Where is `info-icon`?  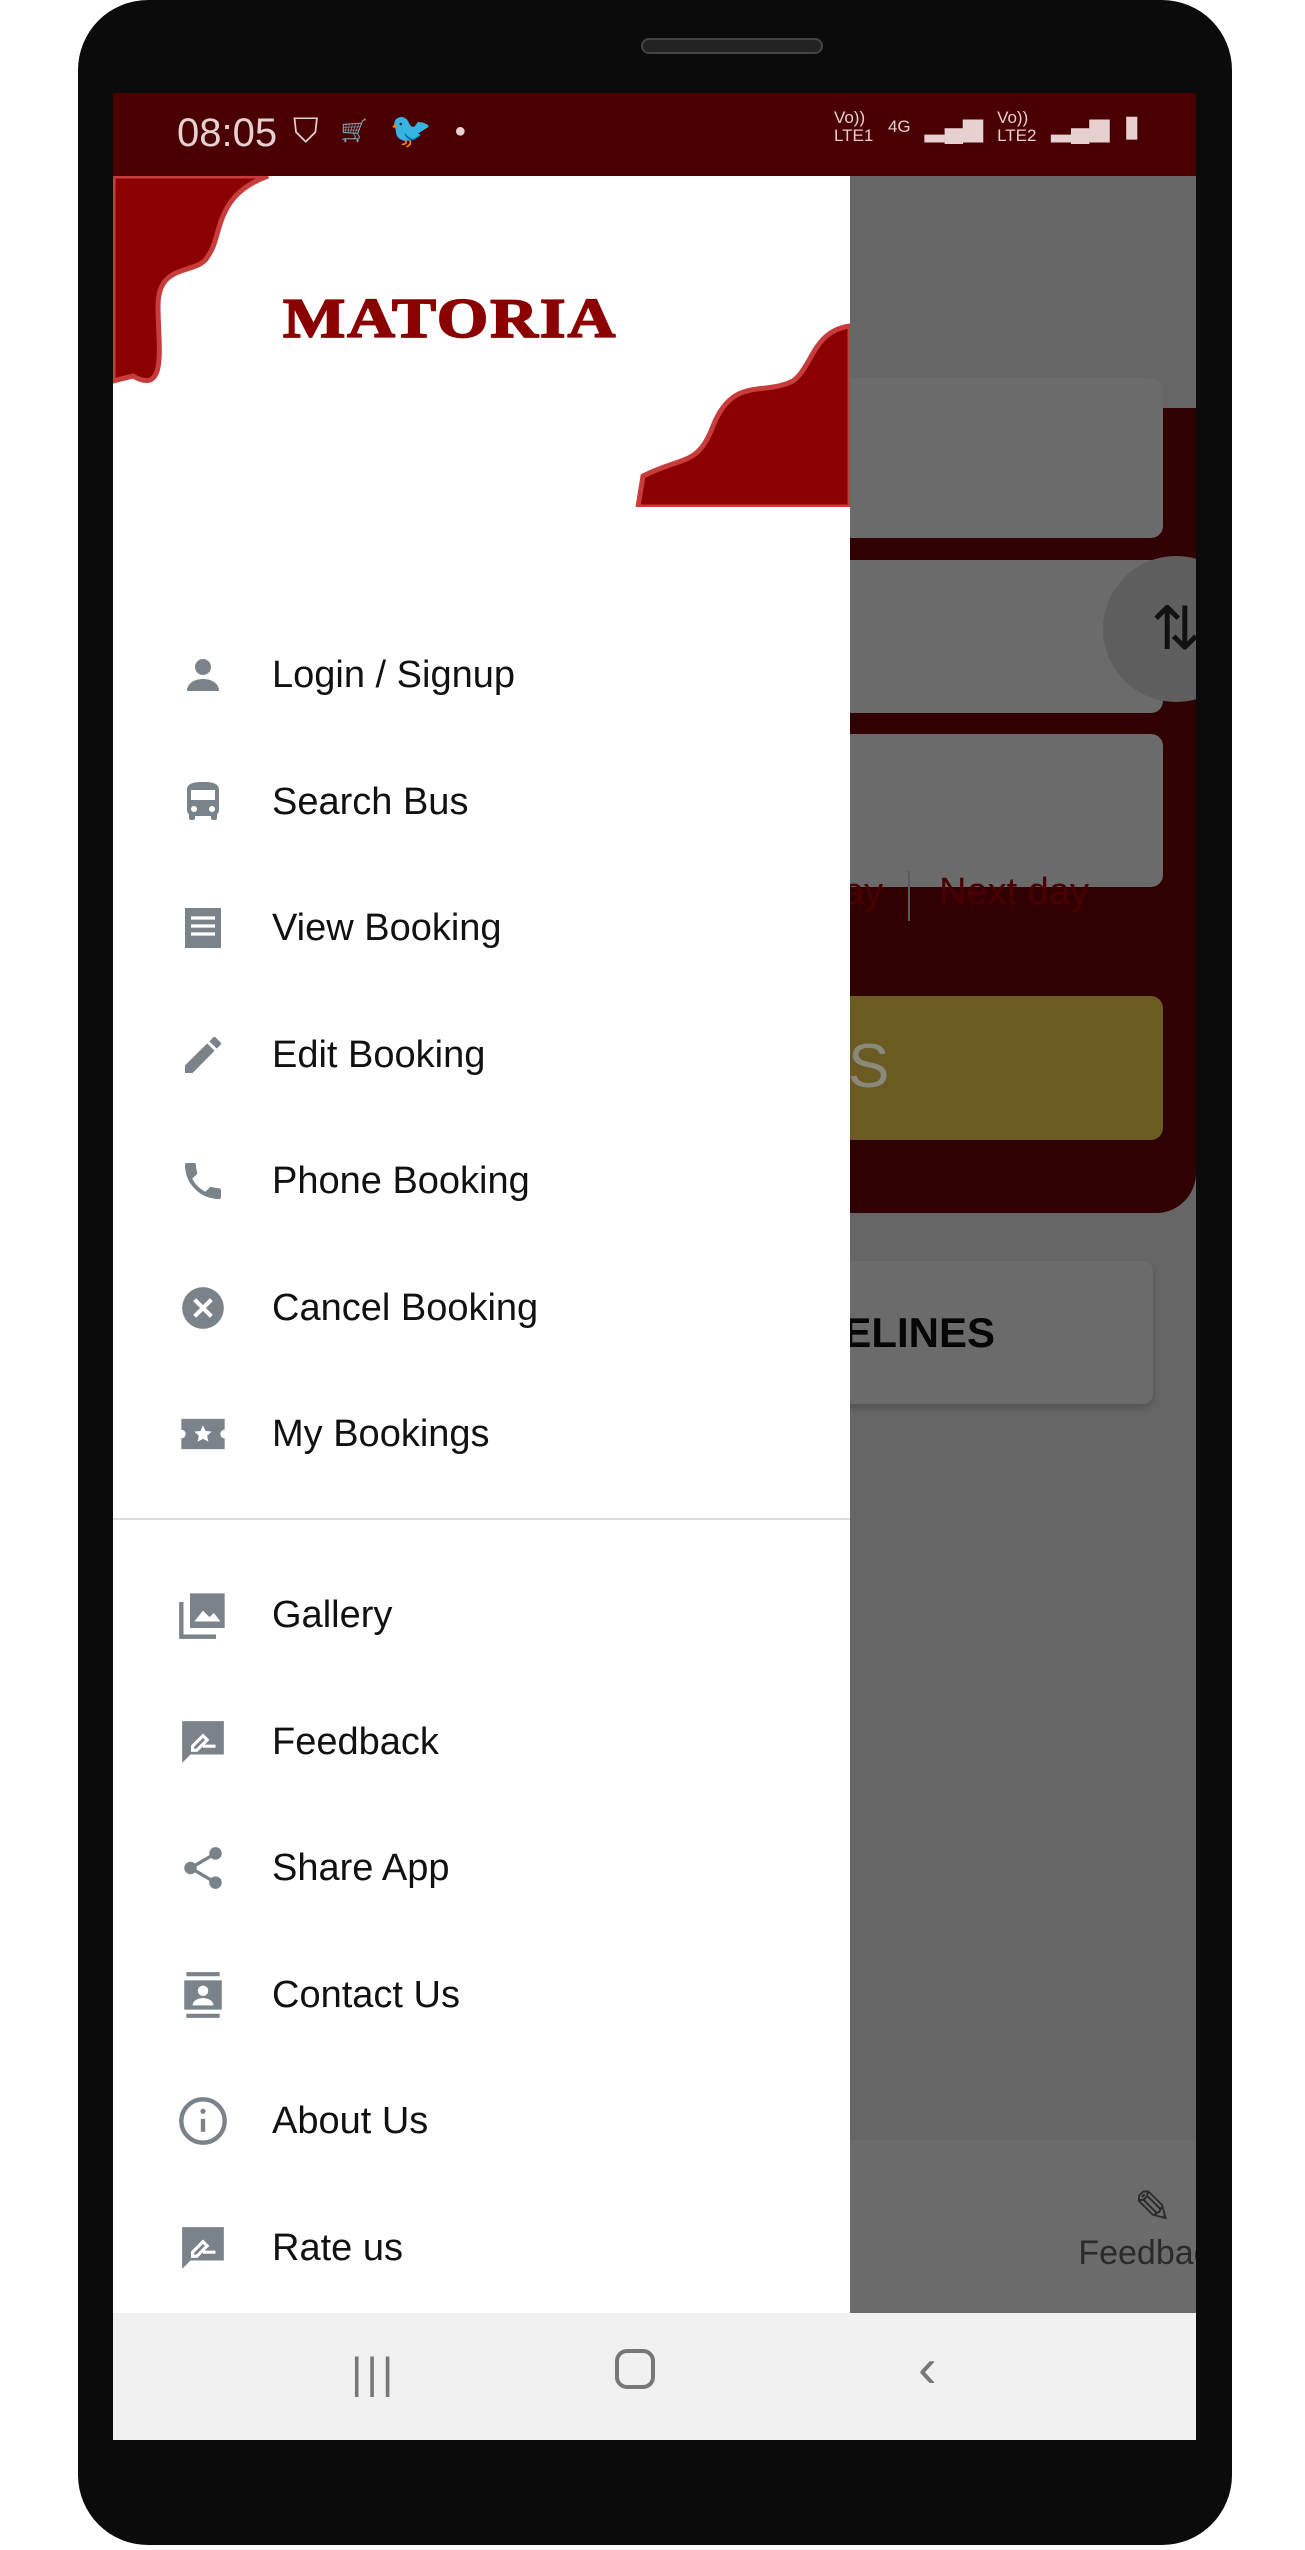 info-icon is located at coordinates (203, 2121).